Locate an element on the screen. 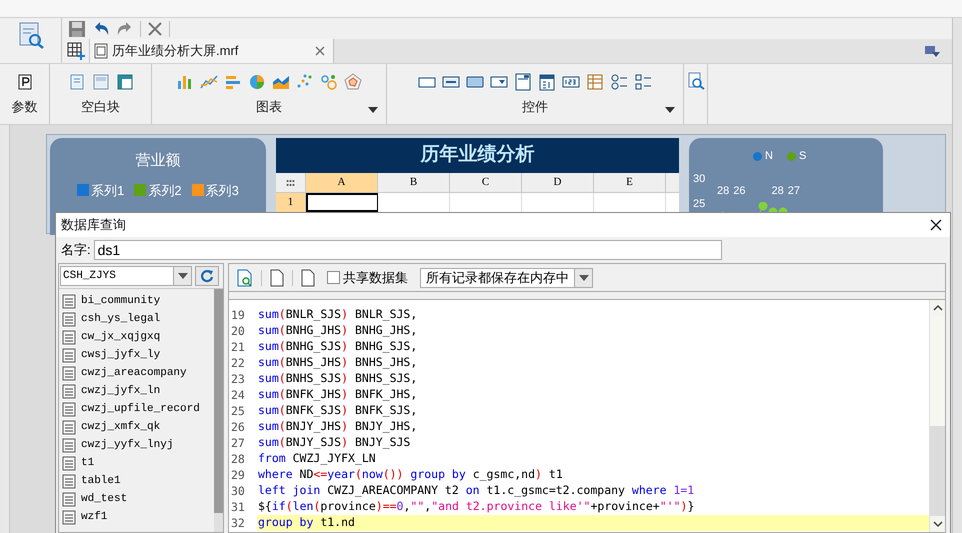 The height and width of the screenshot is (533, 962). pie-chart-icon is located at coordinates (257, 82).